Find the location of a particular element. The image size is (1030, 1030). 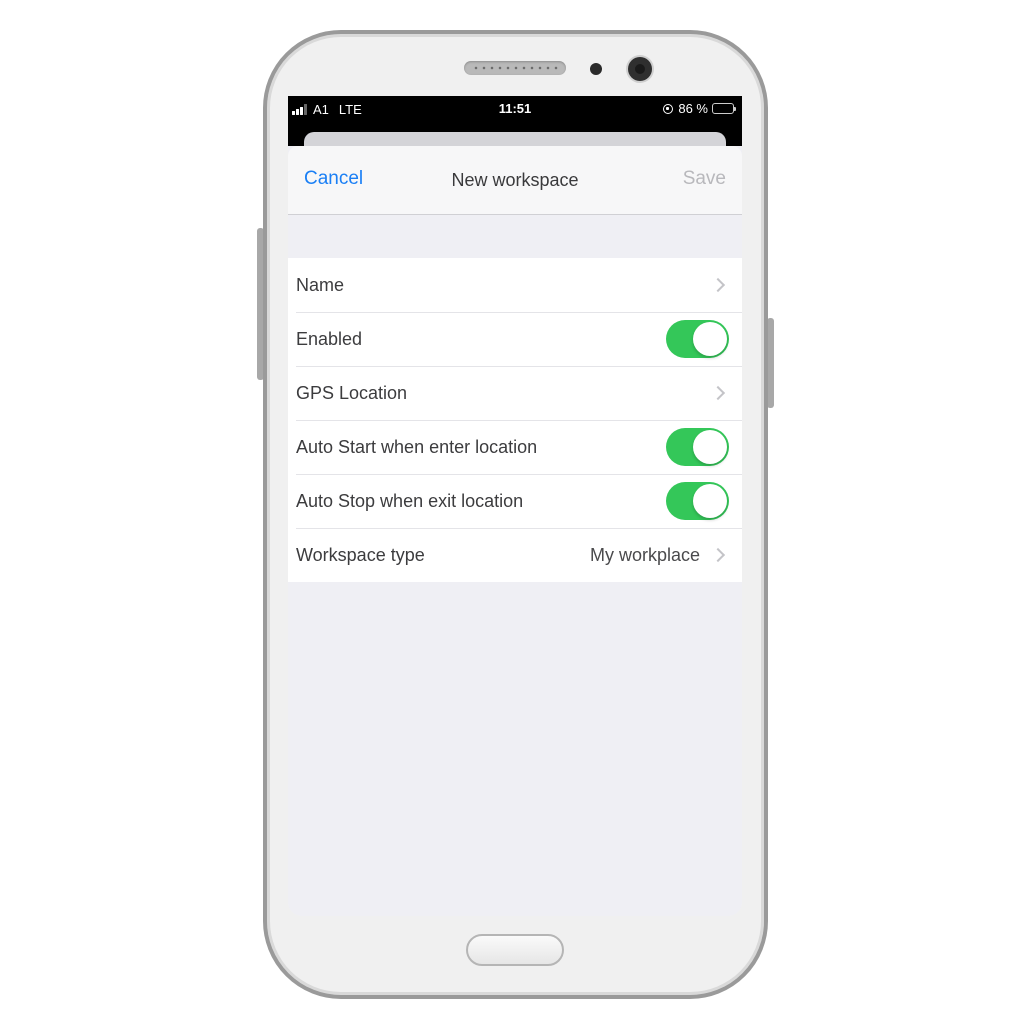

battery-icon is located at coordinates (724, 108).